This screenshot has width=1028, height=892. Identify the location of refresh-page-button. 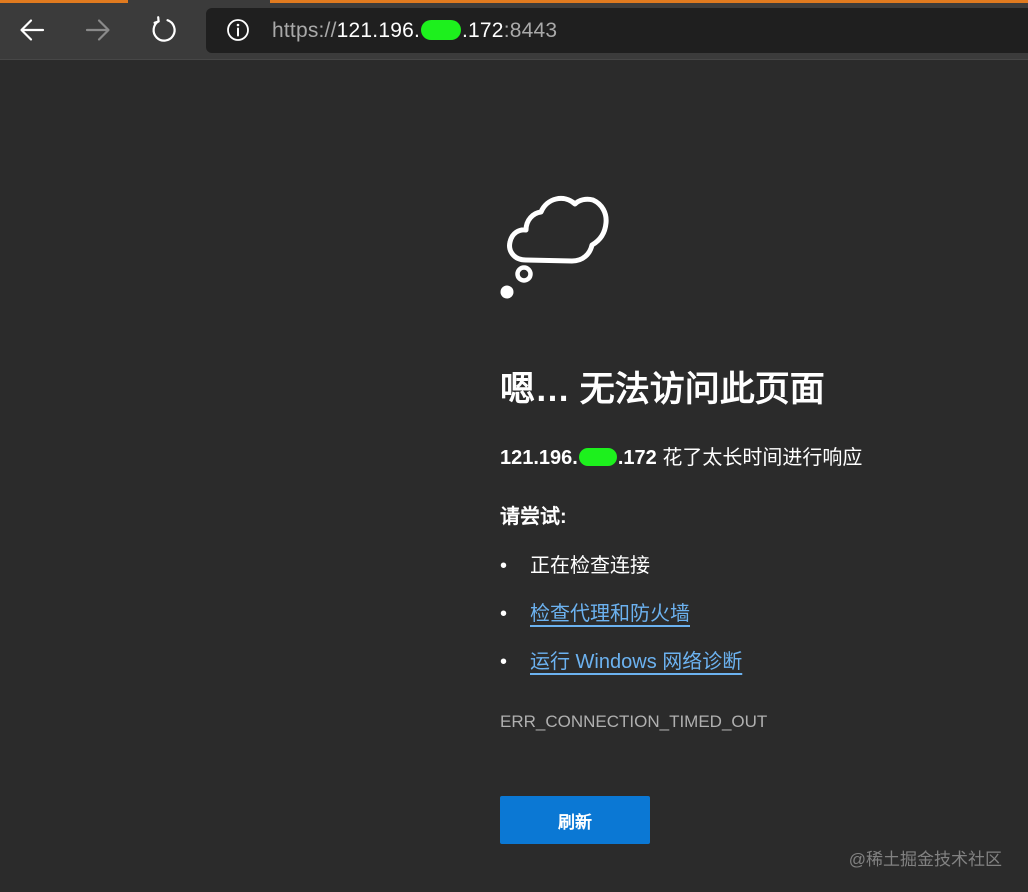
(164, 30).